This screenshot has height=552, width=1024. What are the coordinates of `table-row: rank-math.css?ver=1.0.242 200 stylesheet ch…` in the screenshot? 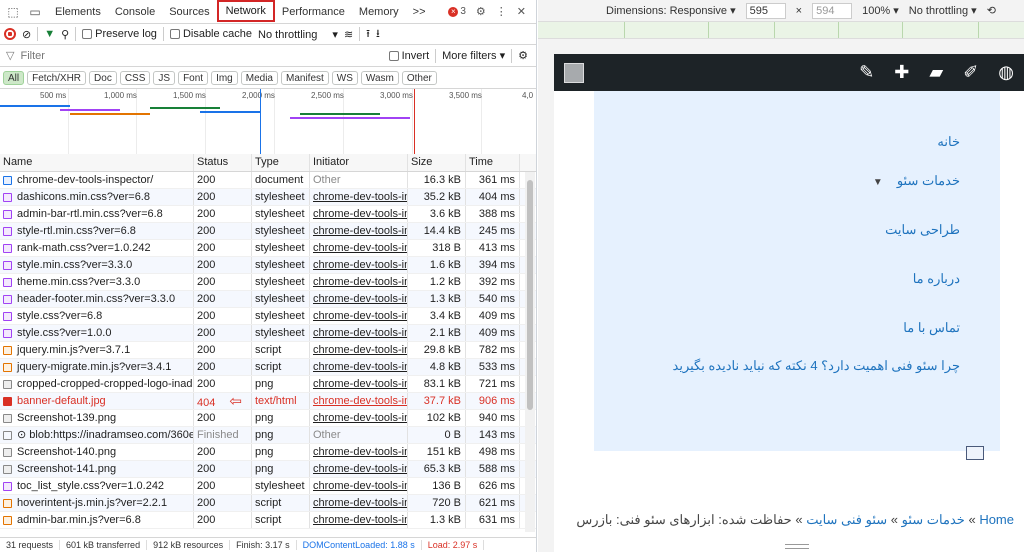 It's located at (268, 248).